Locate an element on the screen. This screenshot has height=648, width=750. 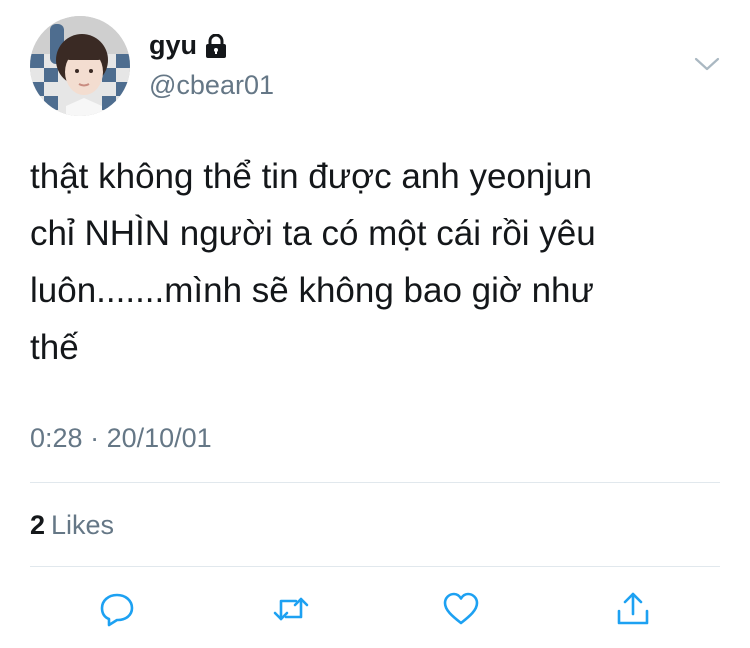
retweet-icon is located at coordinates (291, 609).